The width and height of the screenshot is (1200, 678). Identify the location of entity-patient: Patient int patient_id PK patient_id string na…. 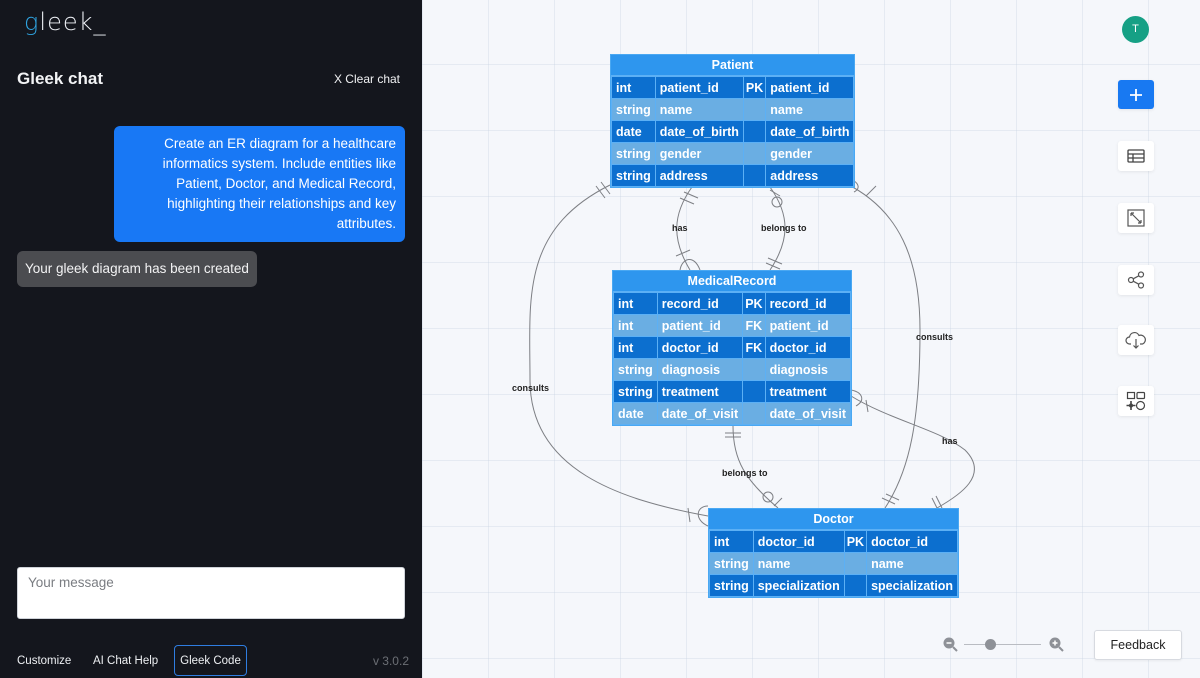
(732, 121).